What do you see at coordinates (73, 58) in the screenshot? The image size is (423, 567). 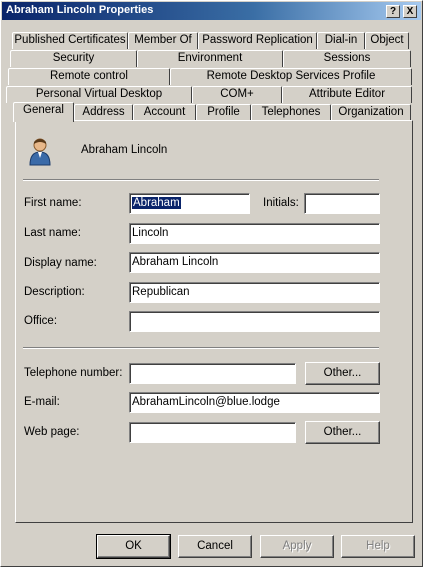 I see `tab-security: Security` at bounding box center [73, 58].